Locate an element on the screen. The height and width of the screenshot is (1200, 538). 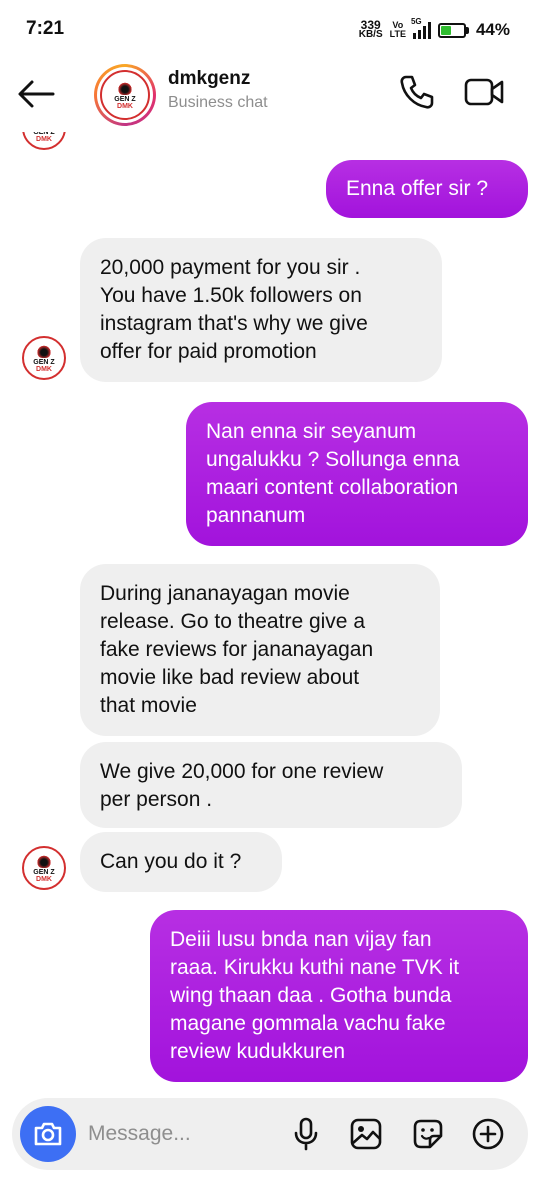
message-composer is located at coordinates (270, 1134).